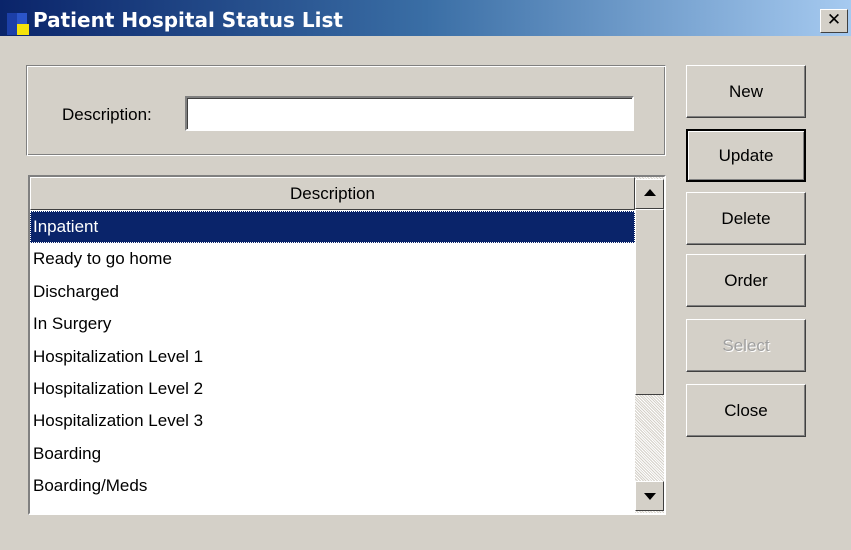 The image size is (851, 550). I want to click on list-item: Discharged, so click(332, 292).